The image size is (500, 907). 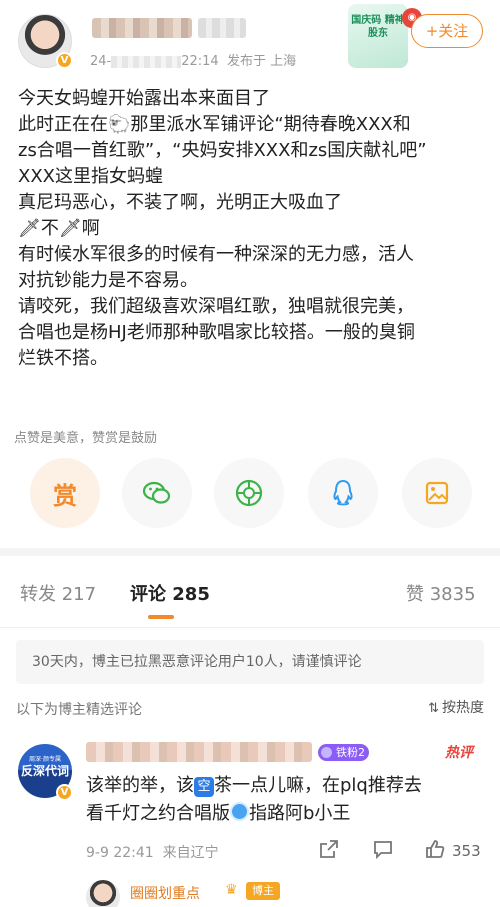 I want to click on post-header: V 24- 22:14 发布于 上海 国庆码 精神股东 ◉ +关注, so click(x=250, y=40).